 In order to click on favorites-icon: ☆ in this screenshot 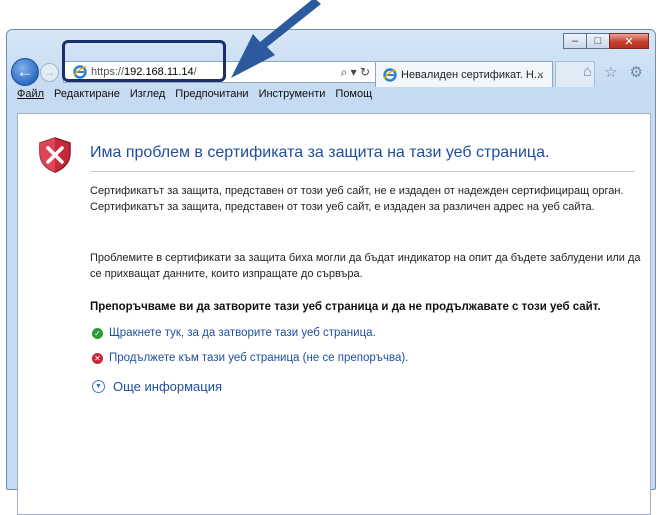, I will do `click(610, 72)`.